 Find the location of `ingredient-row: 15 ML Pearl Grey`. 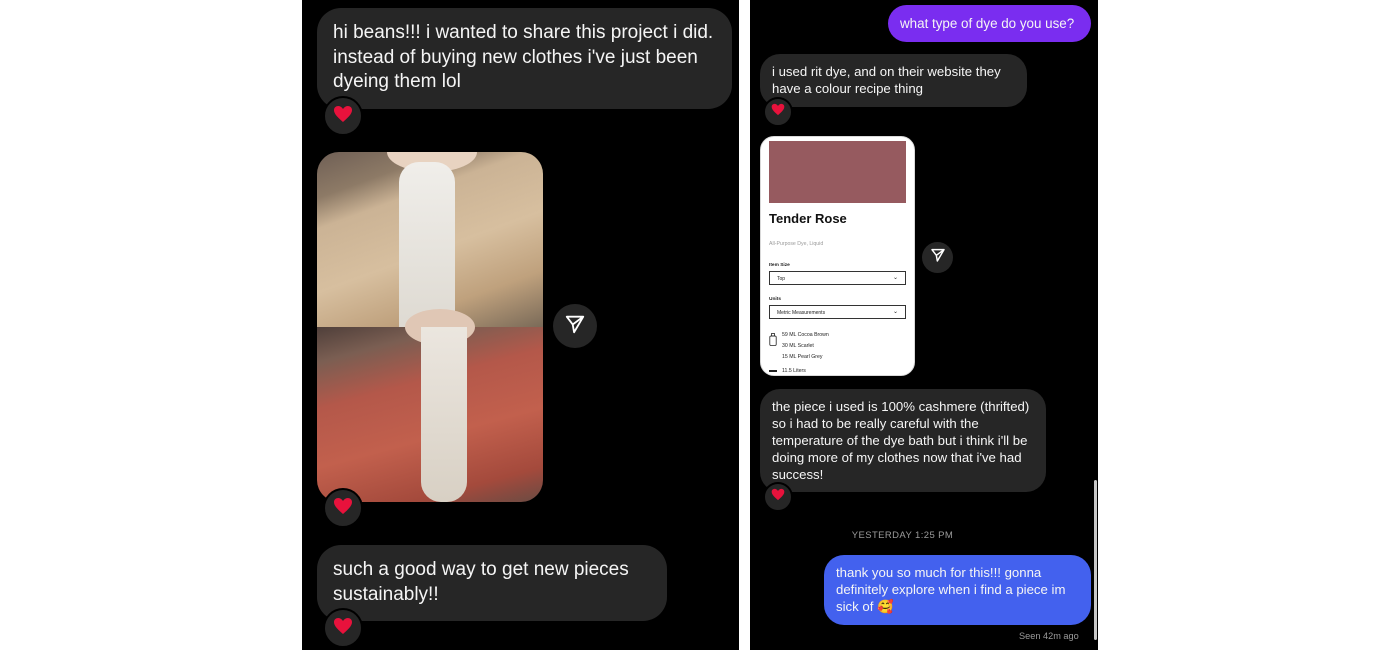

ingredient-row: 15 ML Pearl Grey is located at coordinates (802, 357).